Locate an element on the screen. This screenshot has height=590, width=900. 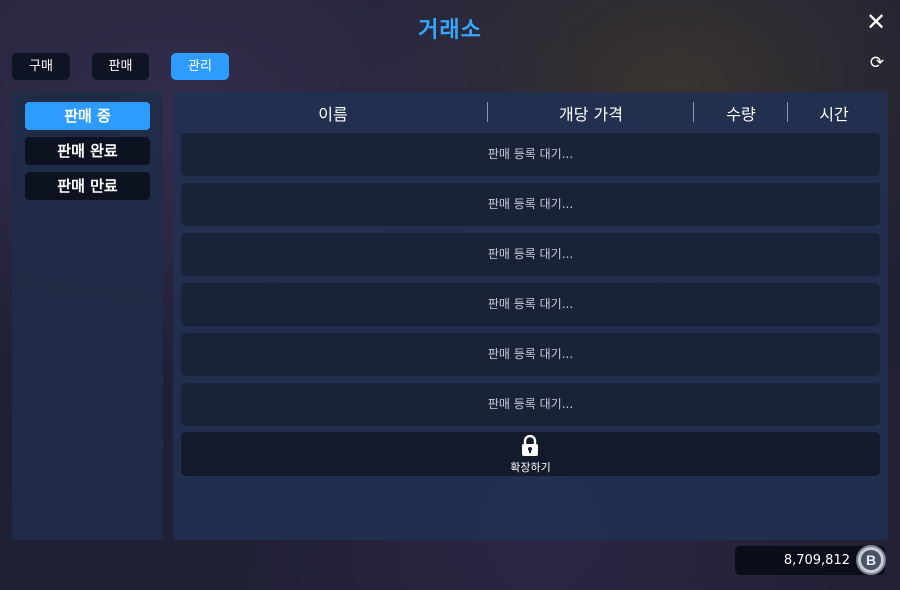
header-time: 시간 is located at coordinates (834, 114).